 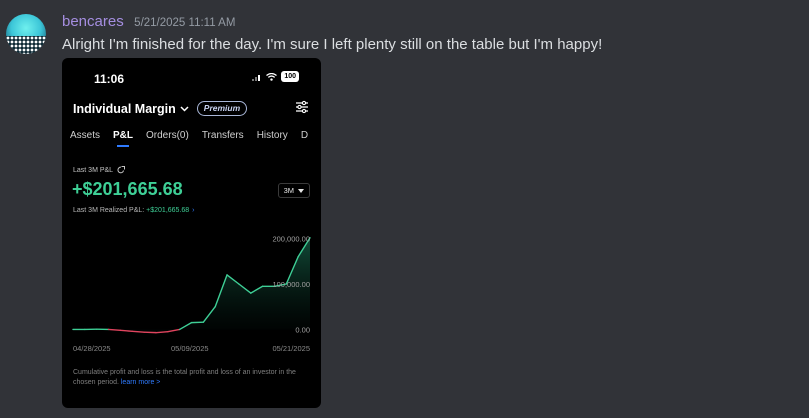 I want to click on tab-pl: P&L, so click(x=123, y=138).